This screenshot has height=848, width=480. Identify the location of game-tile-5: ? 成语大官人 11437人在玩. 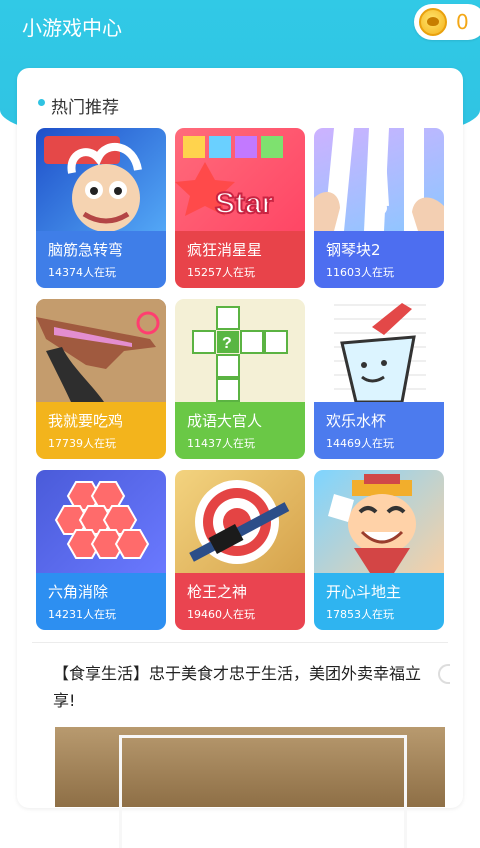
(240, 379).